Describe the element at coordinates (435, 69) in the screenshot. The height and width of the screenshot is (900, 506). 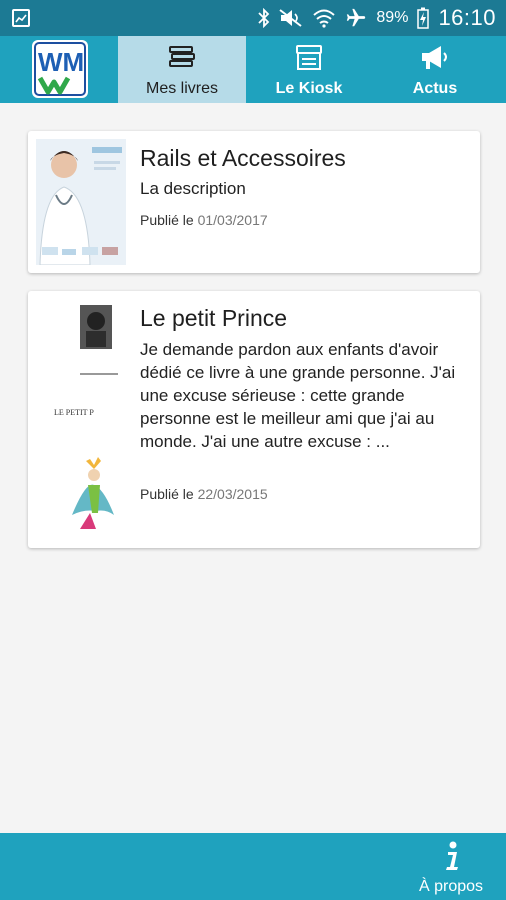
I see `tab-actus: Actus` at that location.